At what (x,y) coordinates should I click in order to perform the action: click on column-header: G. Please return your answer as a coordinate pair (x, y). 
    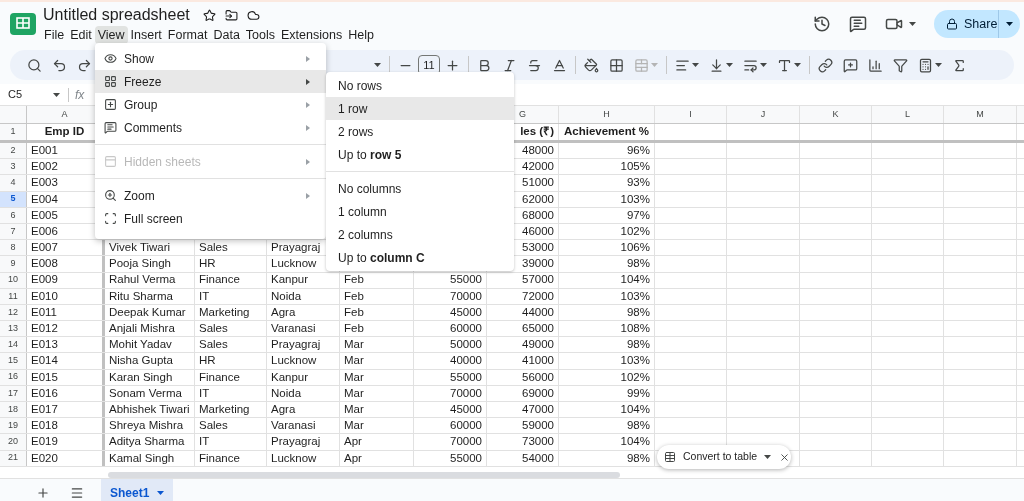
    Looking at the image, I should click on (522, 114).